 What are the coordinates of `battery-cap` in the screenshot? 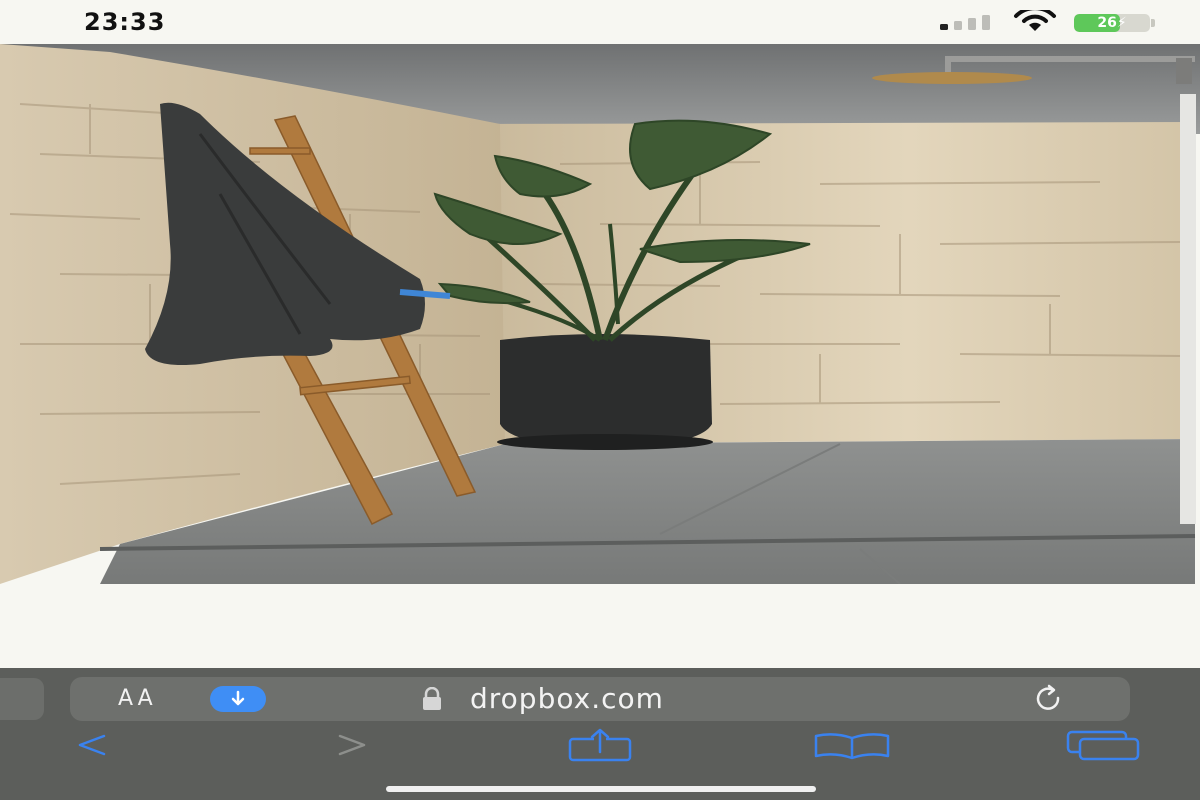 It's located at (1153, 23).